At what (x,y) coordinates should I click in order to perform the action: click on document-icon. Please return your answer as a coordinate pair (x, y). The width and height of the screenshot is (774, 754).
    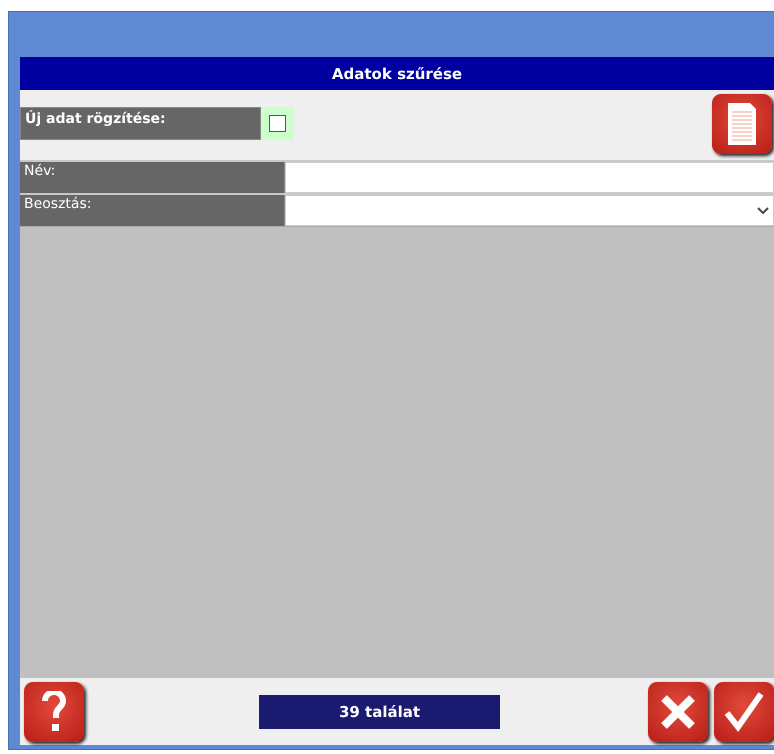
    Looking at the image, I should click on (742, 124).